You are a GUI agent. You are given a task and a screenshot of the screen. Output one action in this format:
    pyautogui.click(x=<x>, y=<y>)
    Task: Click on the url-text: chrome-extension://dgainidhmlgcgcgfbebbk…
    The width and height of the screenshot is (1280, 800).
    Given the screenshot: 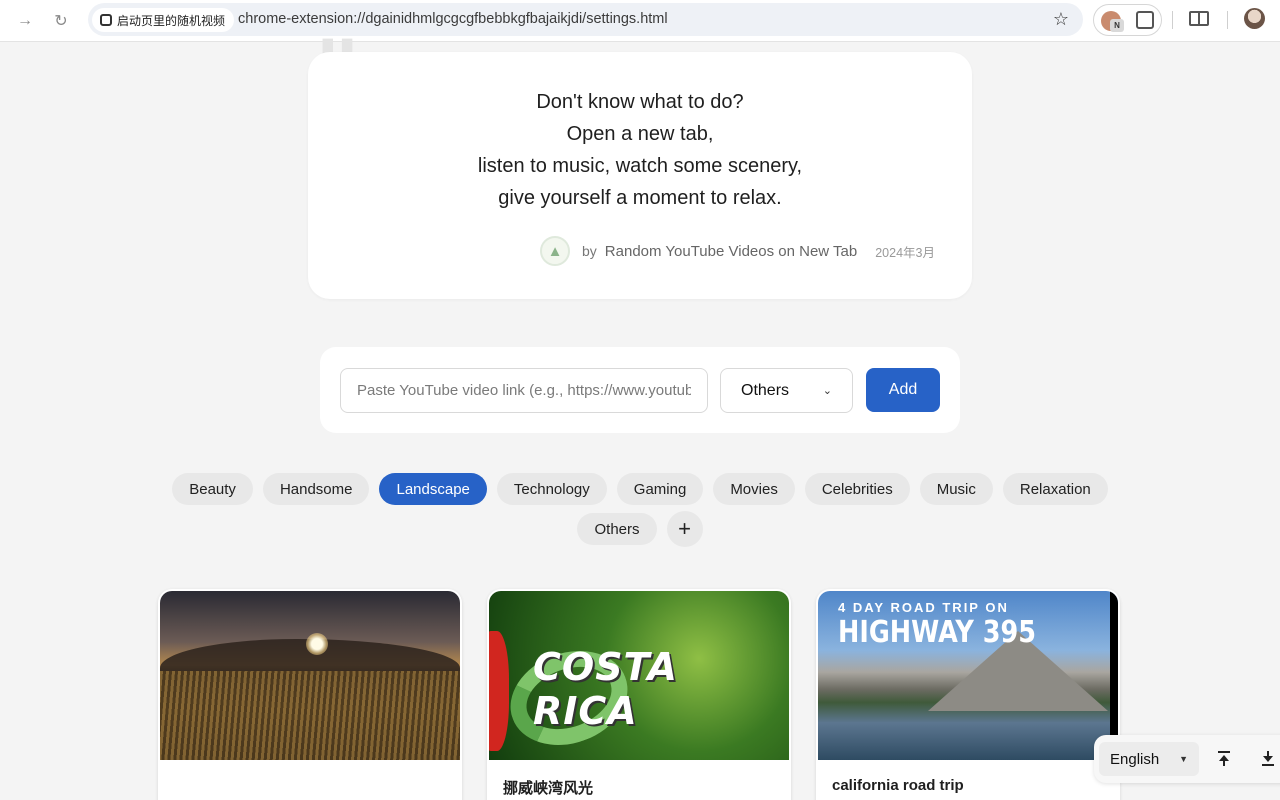 What is the action you would take?
    pyautogui.click(x=453, y=19)
    